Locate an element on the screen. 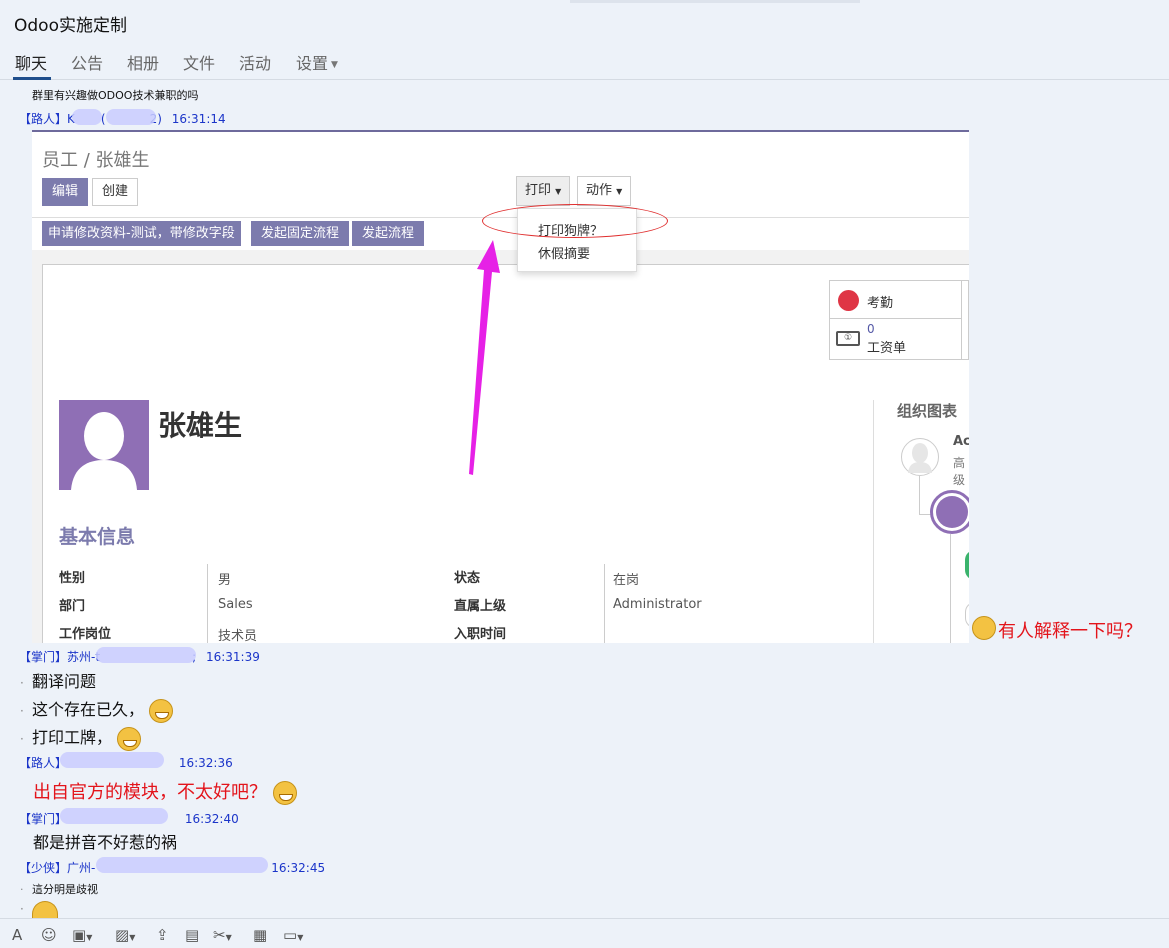 This screenshot has width=1169, height=948. gift-card-icon: ▣▼ is located at coordinates (82, 935).